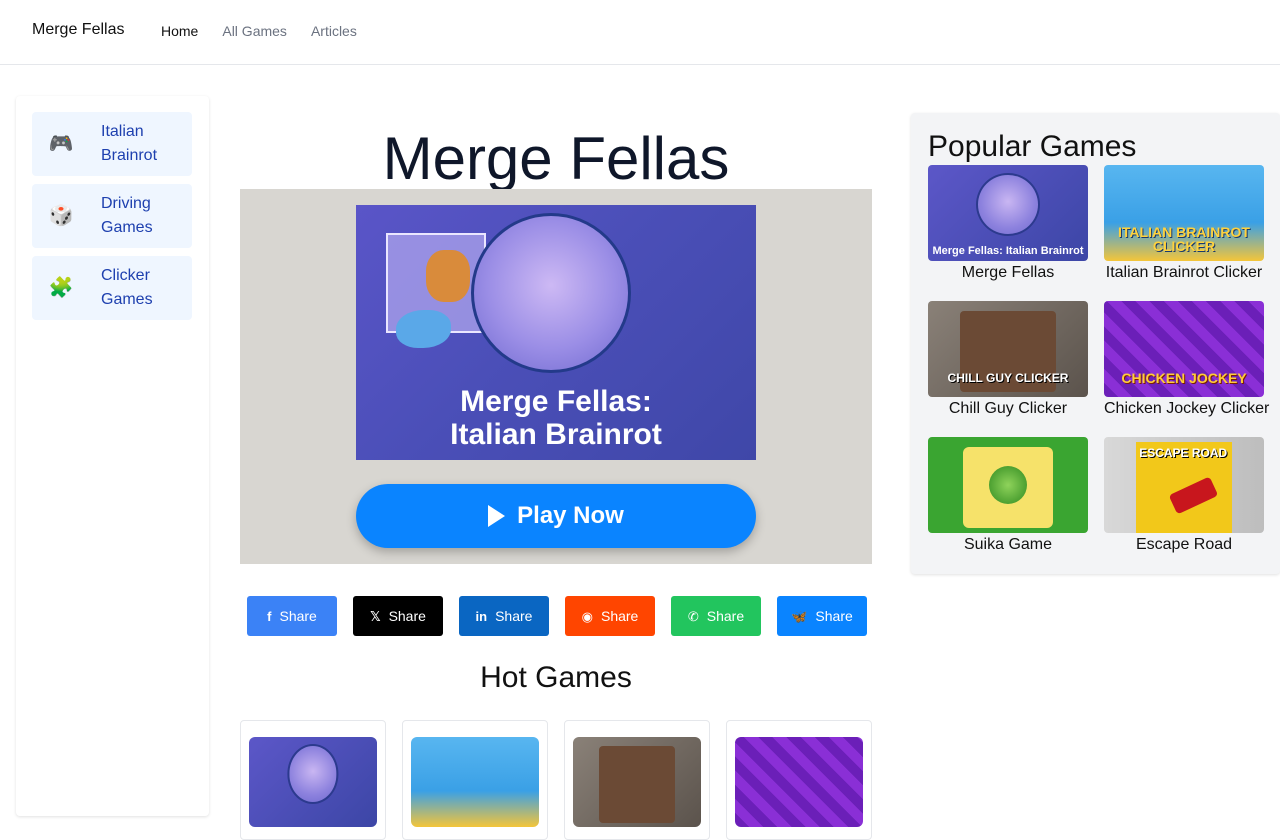 The image size is (1280, 840). I want to click on game-thumbnail: ESCAPE ROAD, so click(1184, 485).